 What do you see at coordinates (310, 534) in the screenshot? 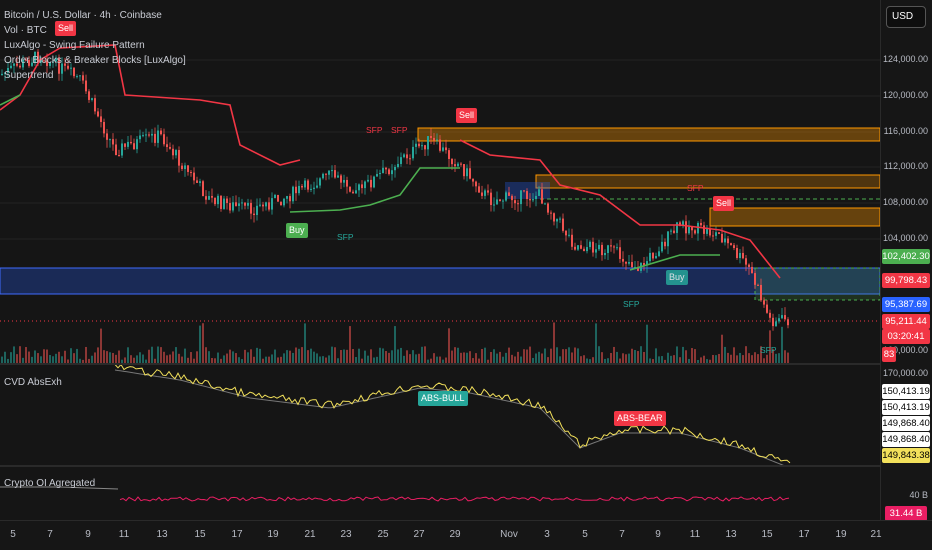
I see `time-label: 21` at bounding box center [310, 534].